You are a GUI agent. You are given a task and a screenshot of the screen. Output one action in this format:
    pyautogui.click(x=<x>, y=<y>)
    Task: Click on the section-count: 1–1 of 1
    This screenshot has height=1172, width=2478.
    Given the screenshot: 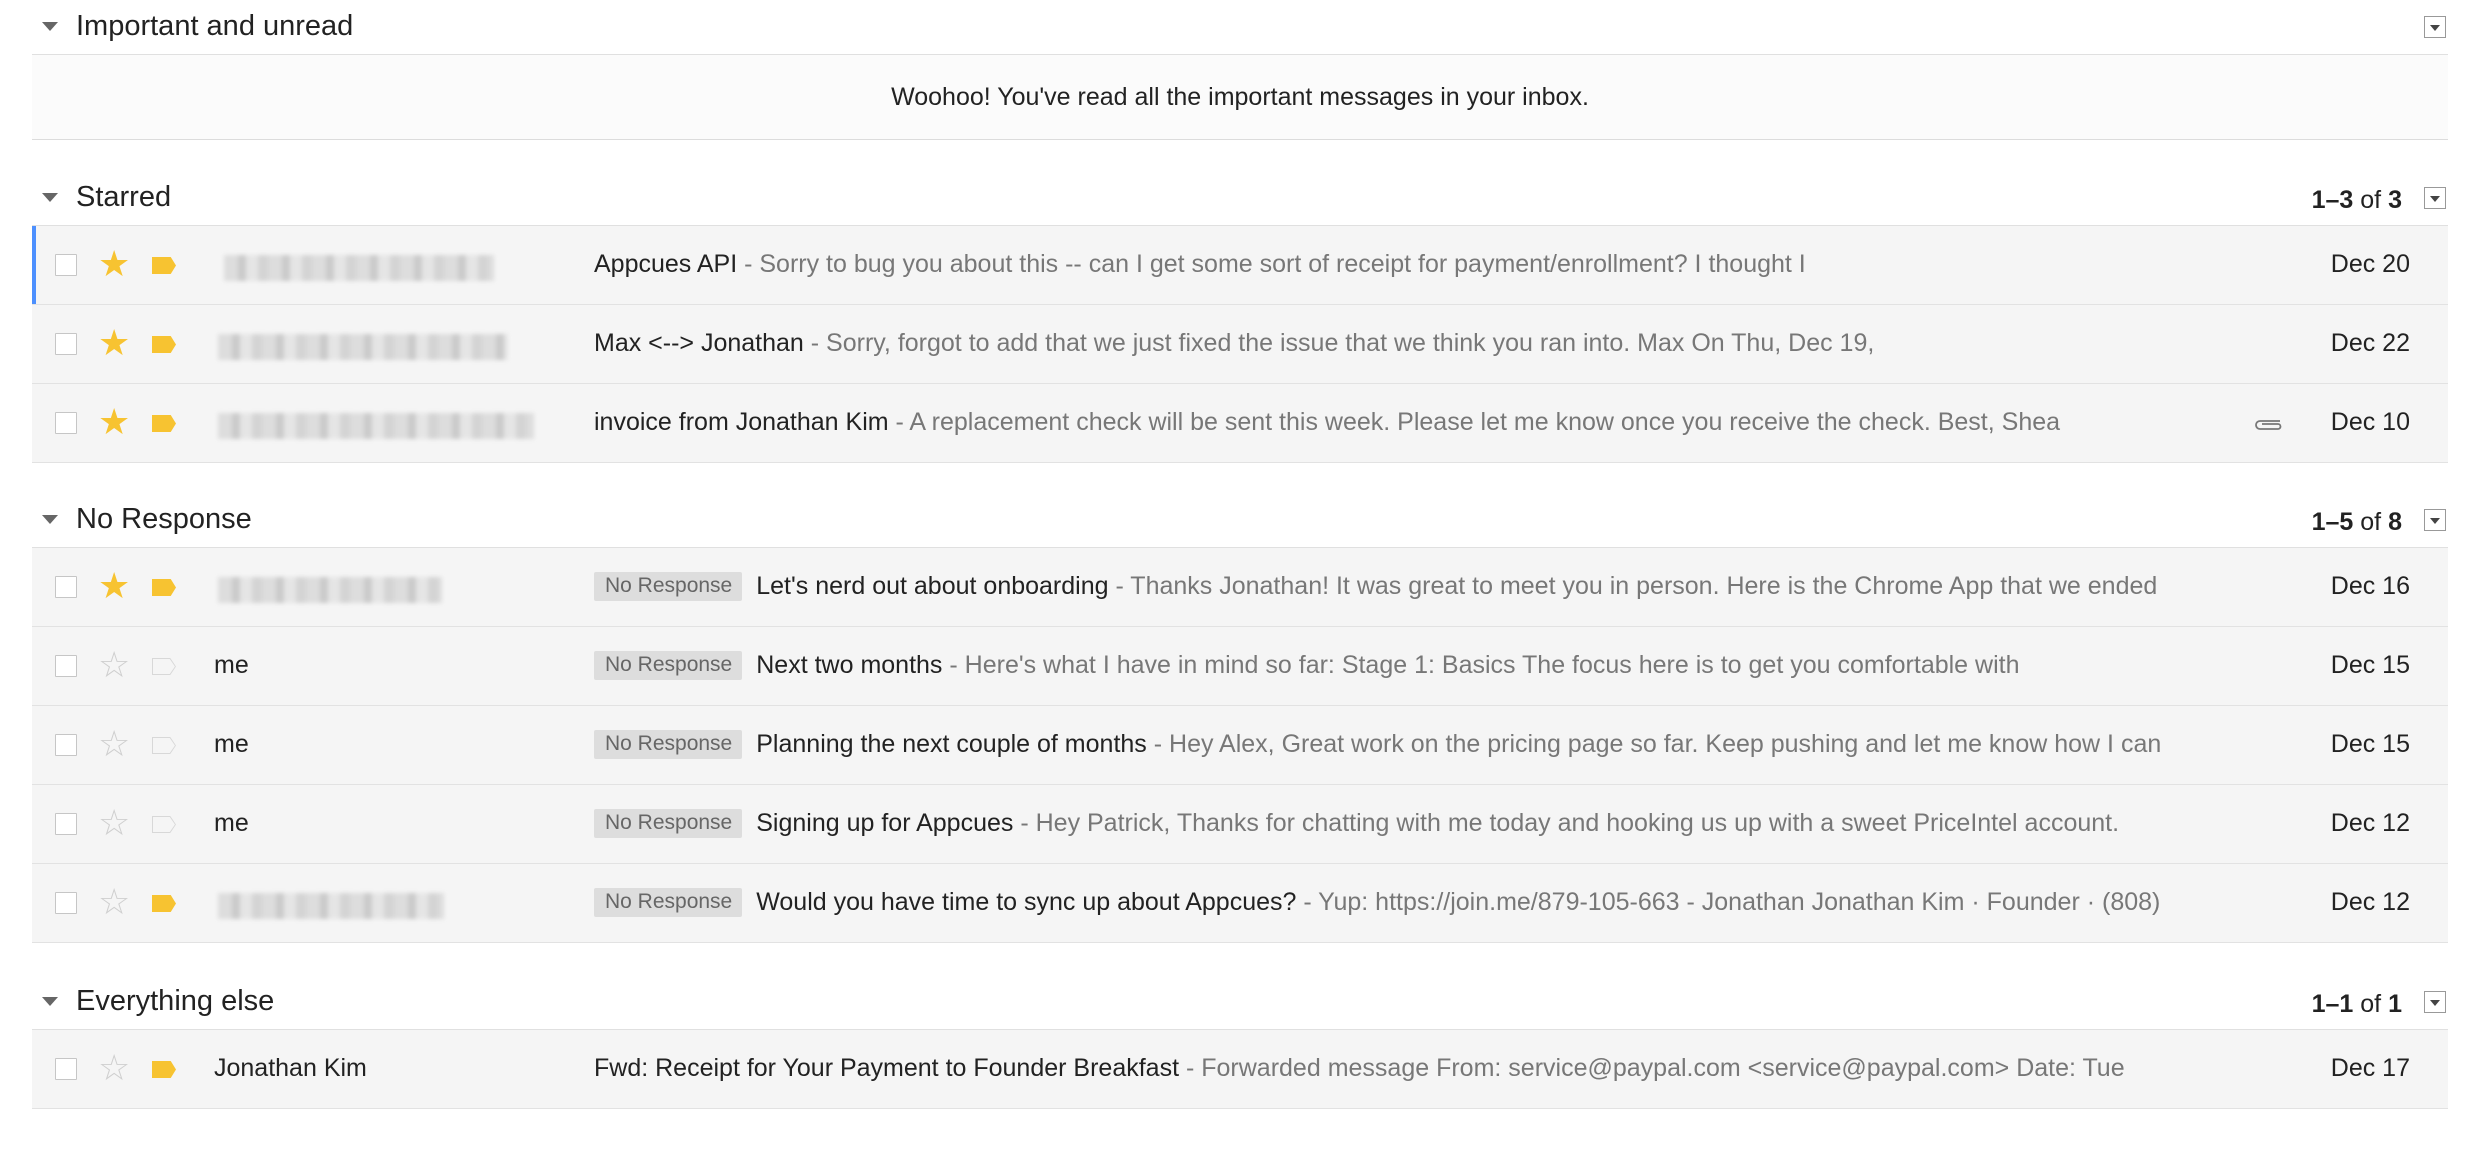 What is the action you would take?
    pyautogui.click(x=2356, y=1004)
    